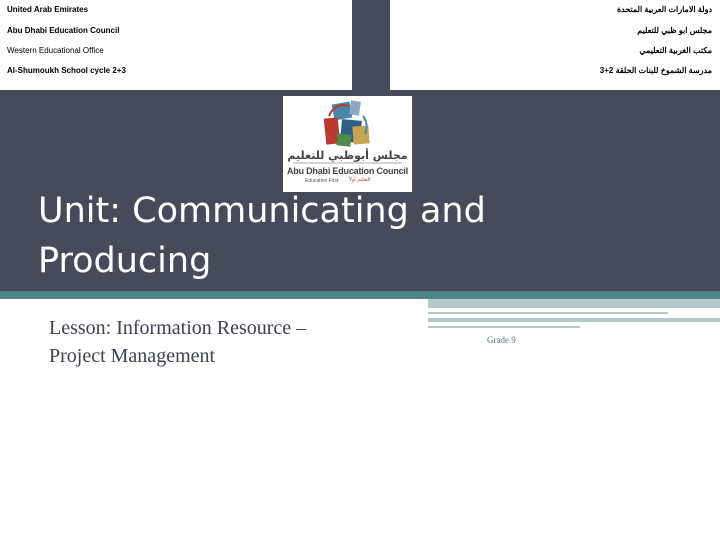  Describe the element at coordinates (125, 261) in the screenshot. I see `slide-title-line-2: Producing` at that location.